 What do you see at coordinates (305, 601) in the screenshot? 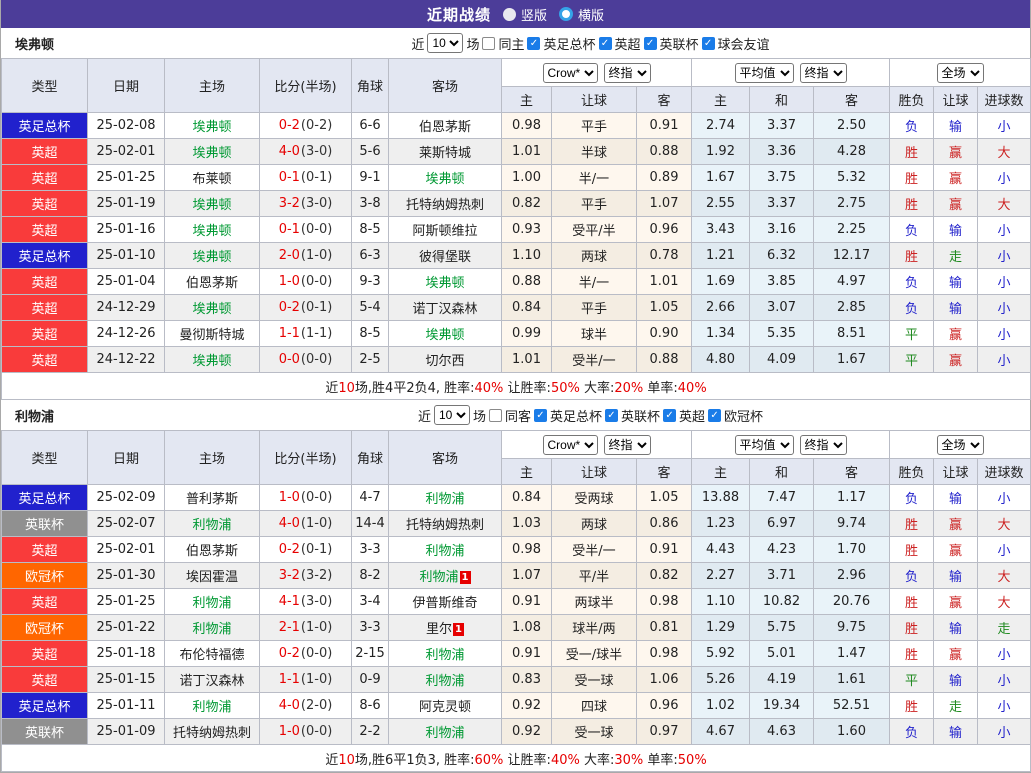
I see `score-halftime: 4-1(3-0)` at bounding box center [305, 601].